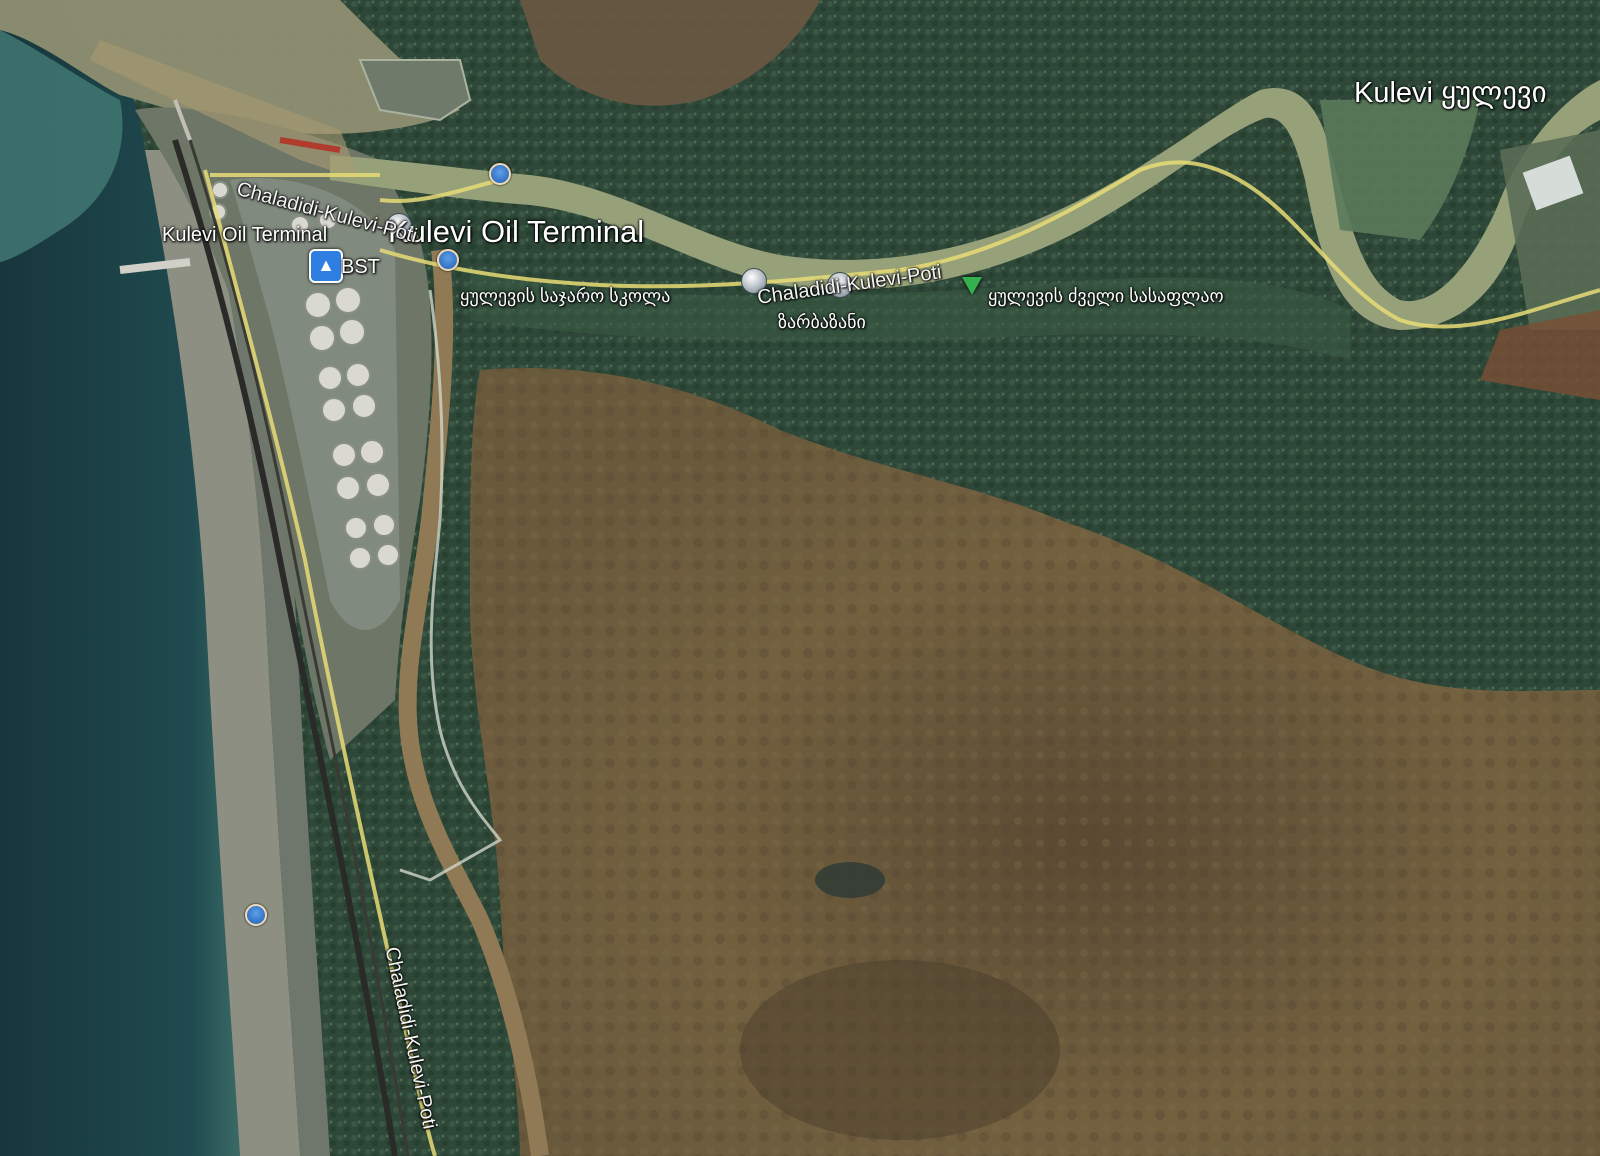  What do you see at coordinates (516, 232) in the screenshot?
I see `place-label-oil-terminal: Kulevi Oil Terminal` at bounding box center [516, 232].